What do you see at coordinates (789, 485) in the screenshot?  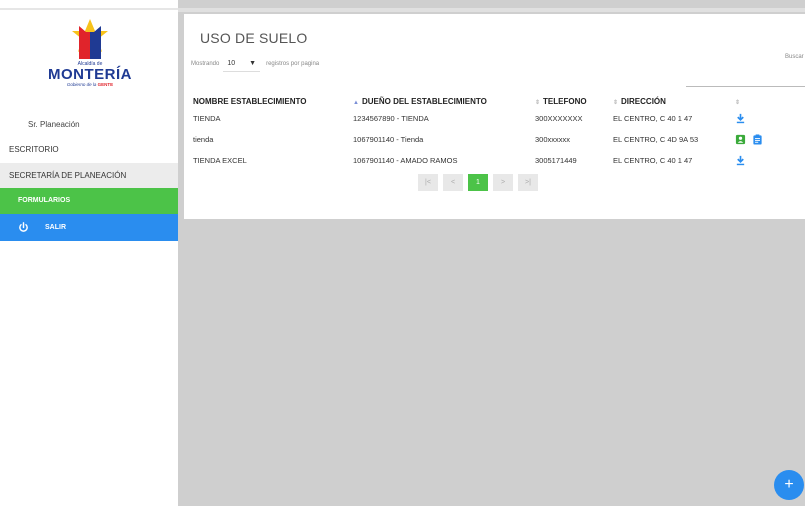 I see `add-button: +` at bounding box center [789, 485].